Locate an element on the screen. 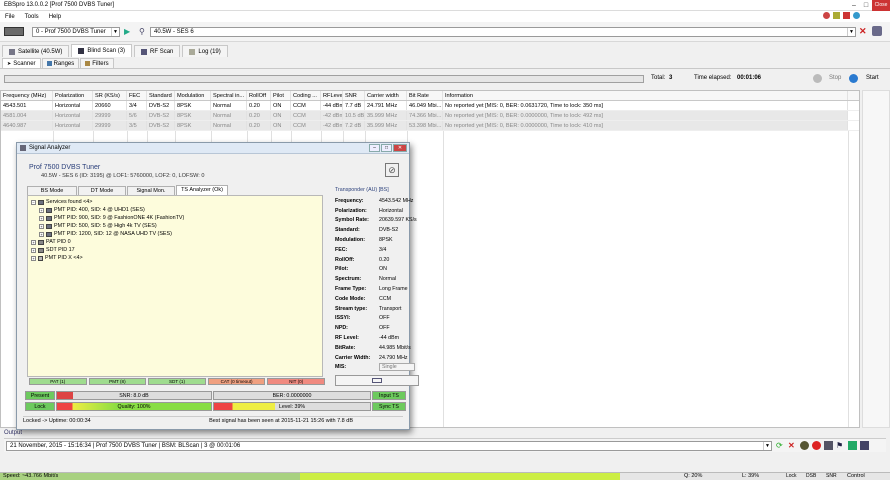  close-button: ✕ is located at coordinates (400, 148).